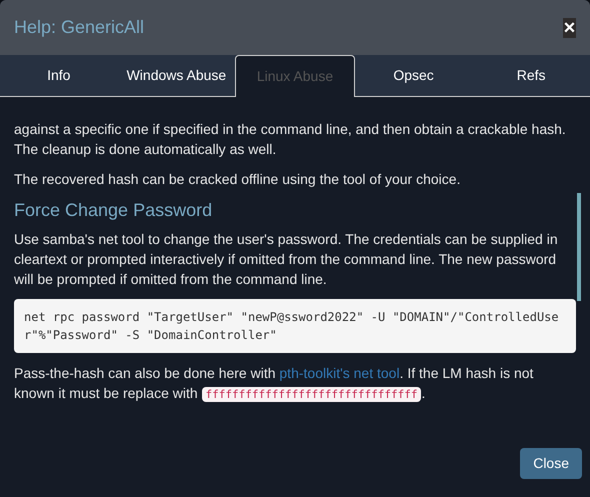 Image resolution: width=590 pixels, height=497 pixels. Describe the element at coordinates (579, 247) in the screenshot. I see `scrollbar-thumb` at that location.